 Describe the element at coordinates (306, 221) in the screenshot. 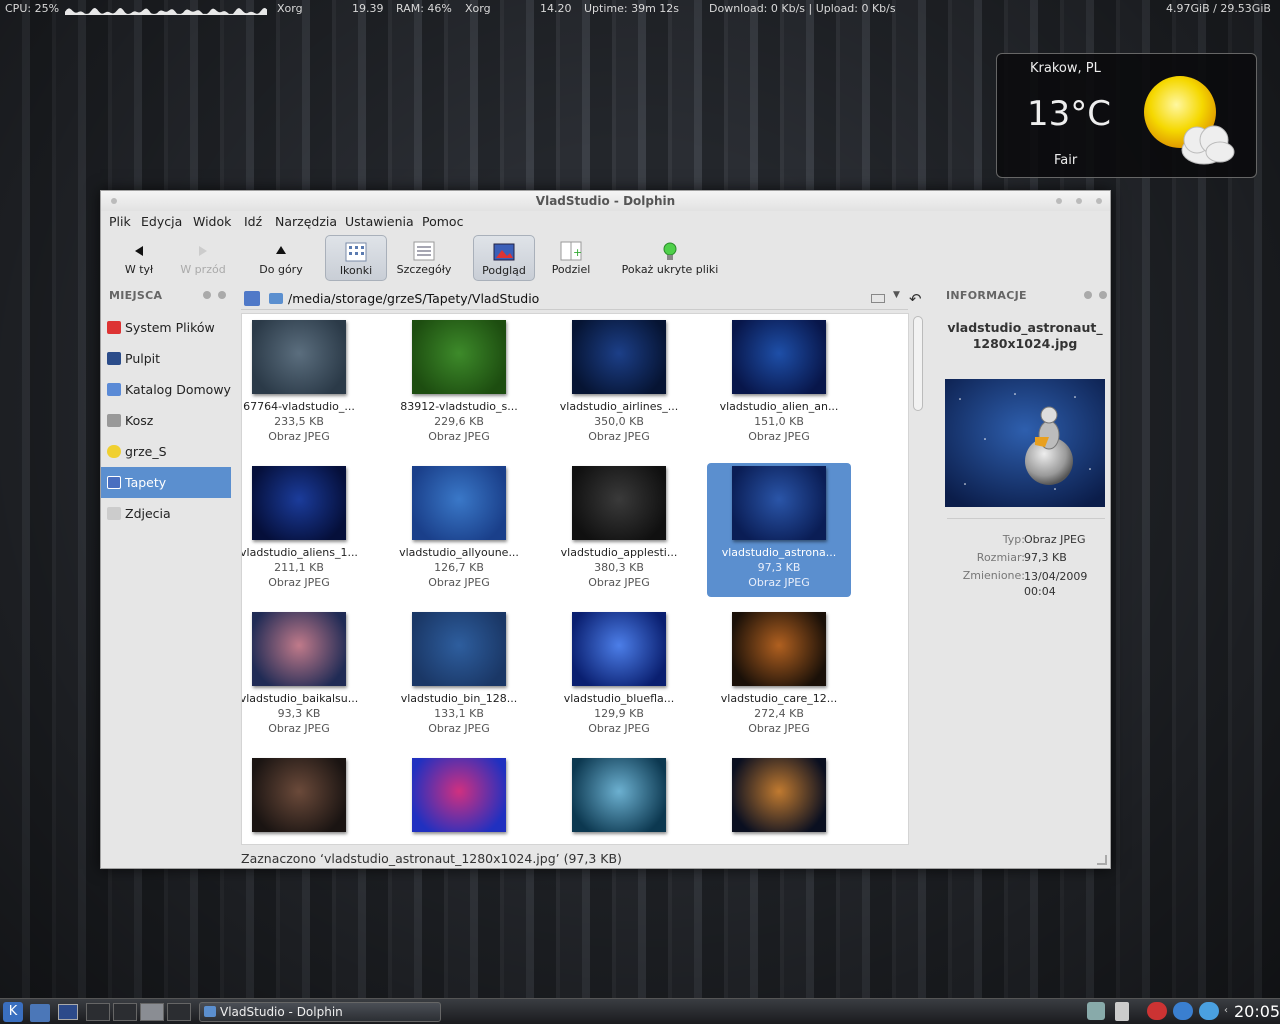

I see `menu-narzedzia: Narzędzia` at that location.